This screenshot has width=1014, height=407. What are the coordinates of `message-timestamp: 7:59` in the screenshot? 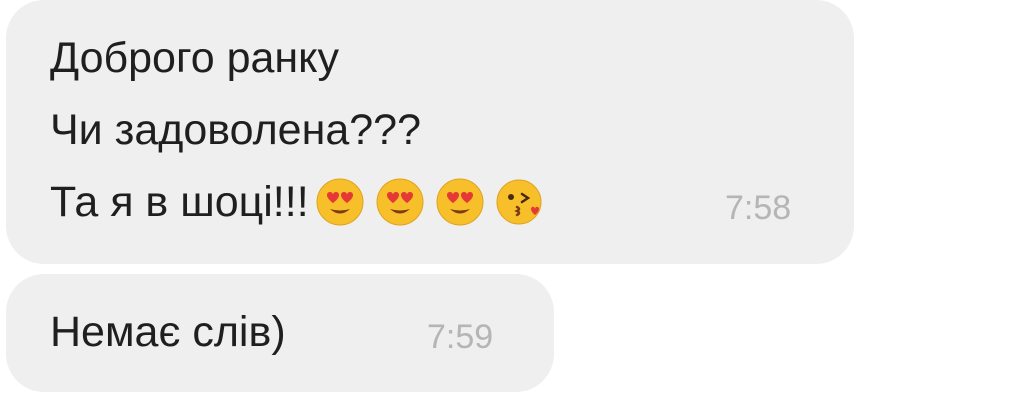 It's located at (460, 337).